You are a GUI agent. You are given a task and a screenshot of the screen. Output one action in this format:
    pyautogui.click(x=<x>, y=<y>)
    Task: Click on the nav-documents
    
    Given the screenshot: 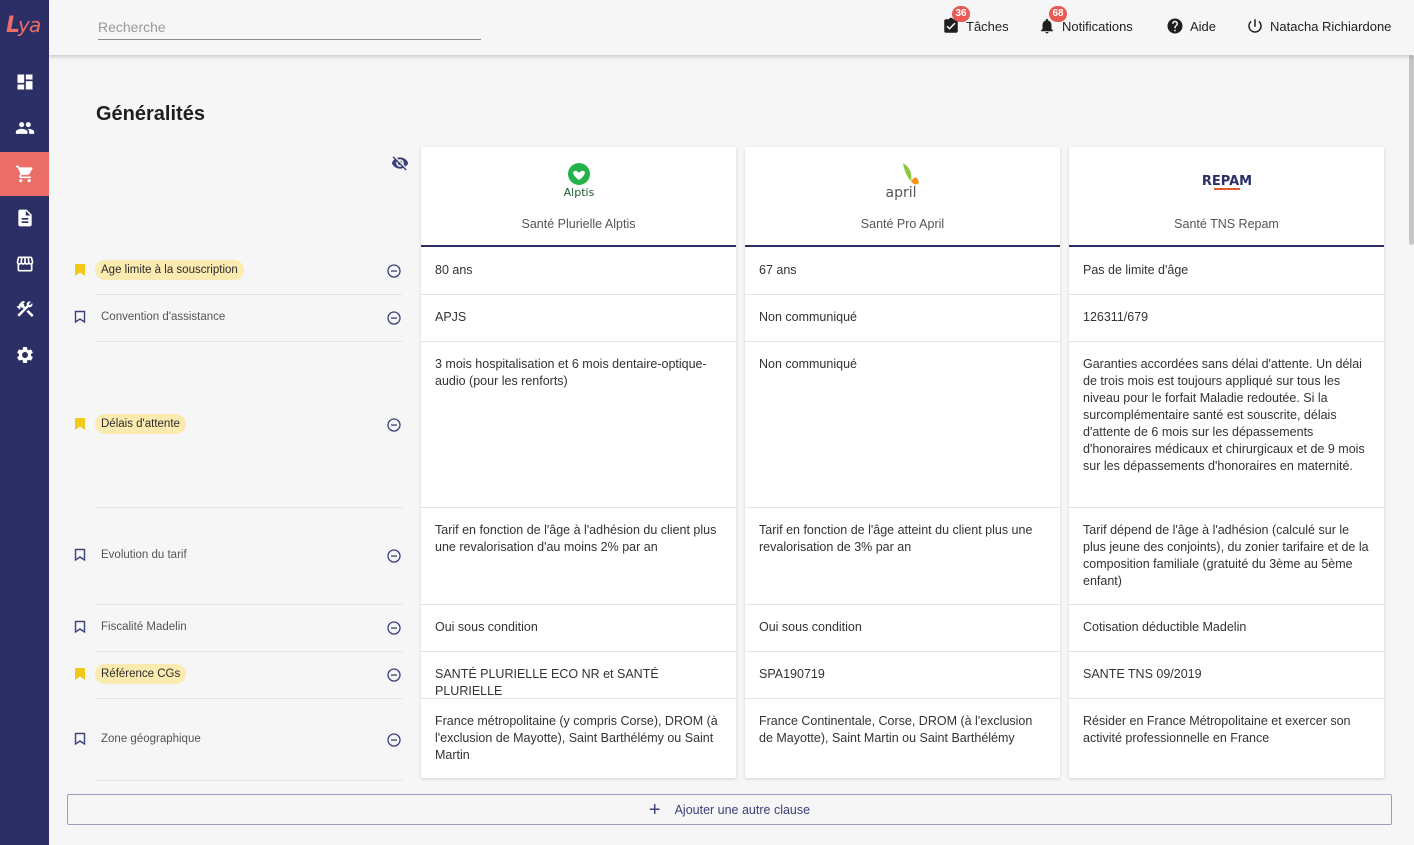 What is the action you would take?
    pyautogui.click(x=24, y=218)
    